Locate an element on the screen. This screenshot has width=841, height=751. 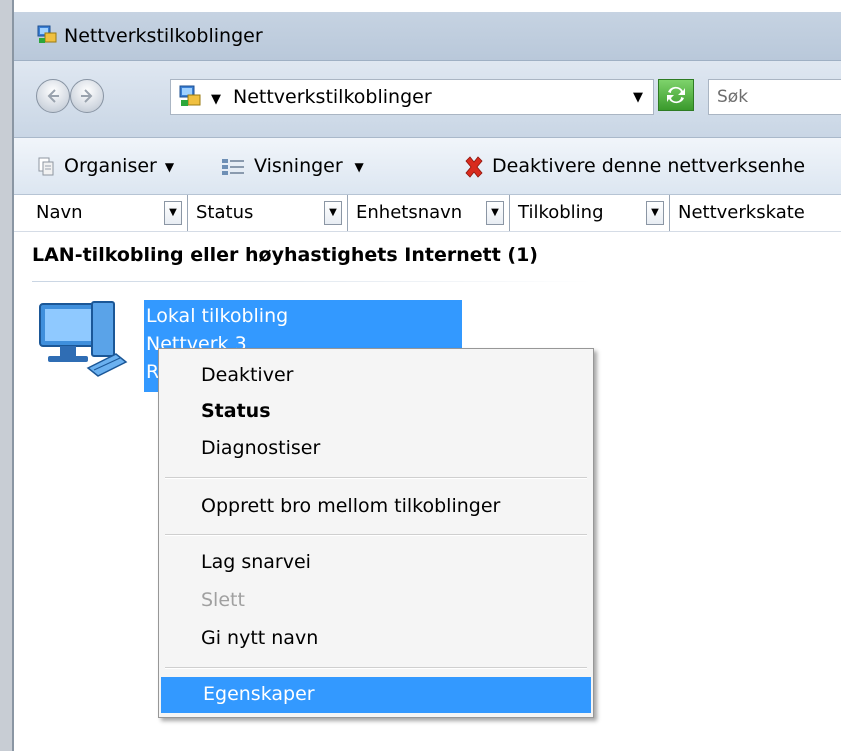
refresh-icon is located at coordinates (676, 95).